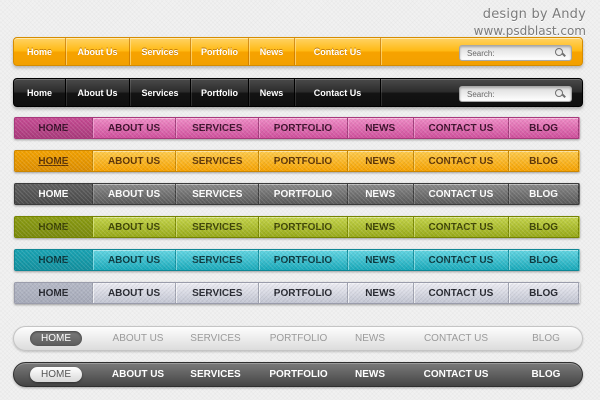  I want to click on credit-website: www.psdblast.com, so click(529, 31).